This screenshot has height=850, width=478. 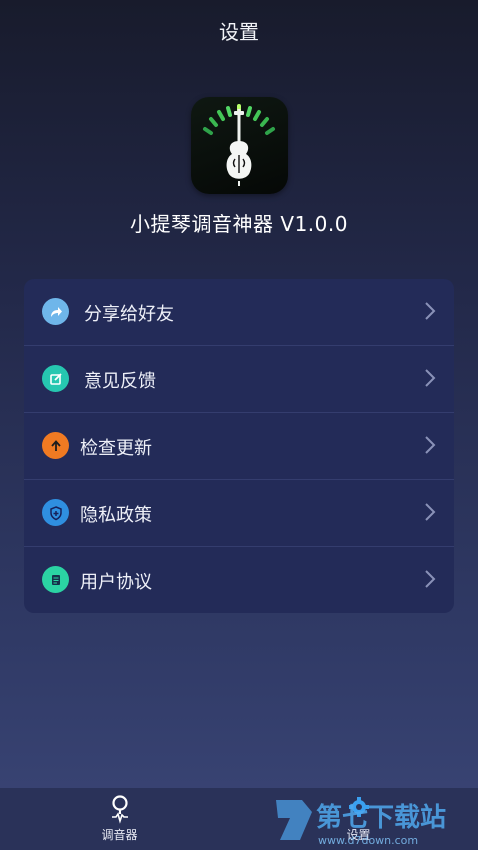 I want to click on menu-item-check-update: 检查更新, so click(x=239, y=446).